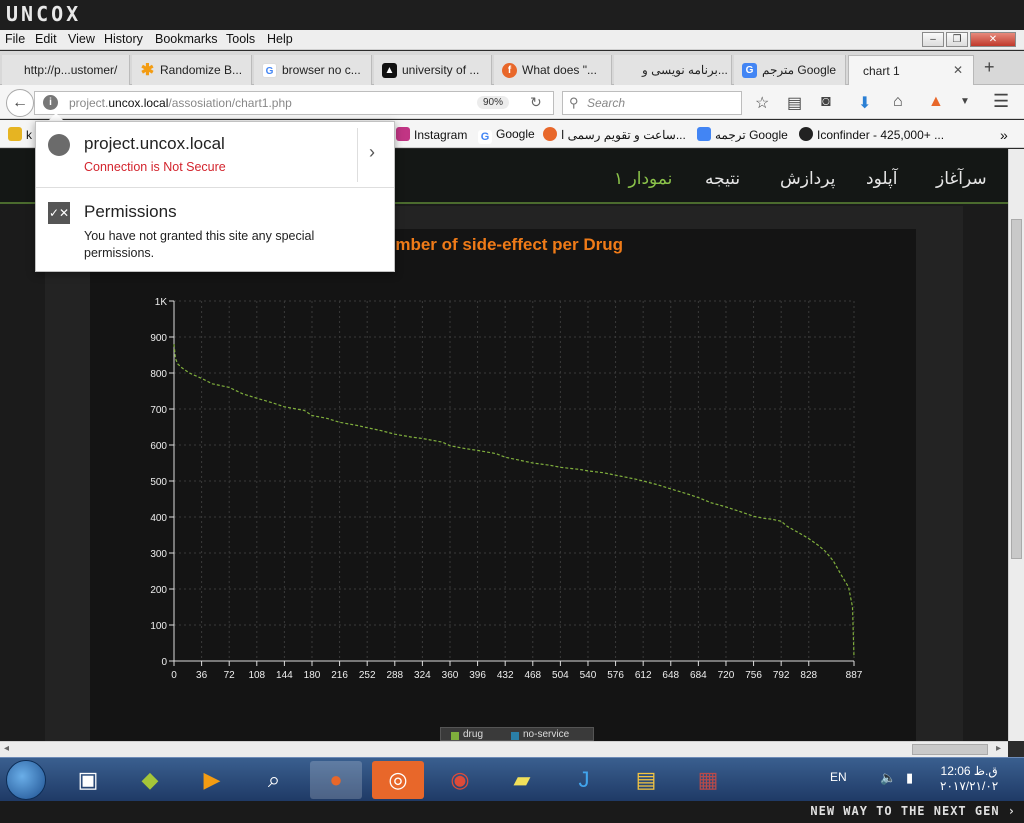 This screenshot has width=1024, height=823. Describe the element at coordinates (150, 780) in the screenshot. I see `android-studio-icon: ◆` at that location.